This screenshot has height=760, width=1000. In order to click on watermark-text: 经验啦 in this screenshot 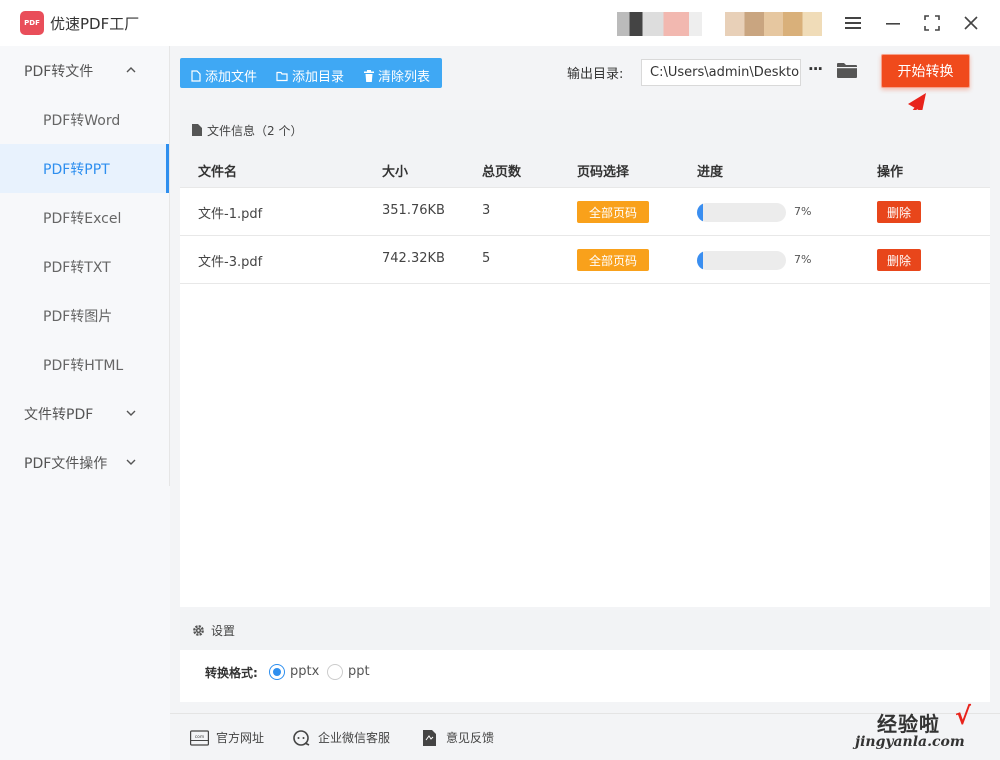, I will do `click(908, 724)`.